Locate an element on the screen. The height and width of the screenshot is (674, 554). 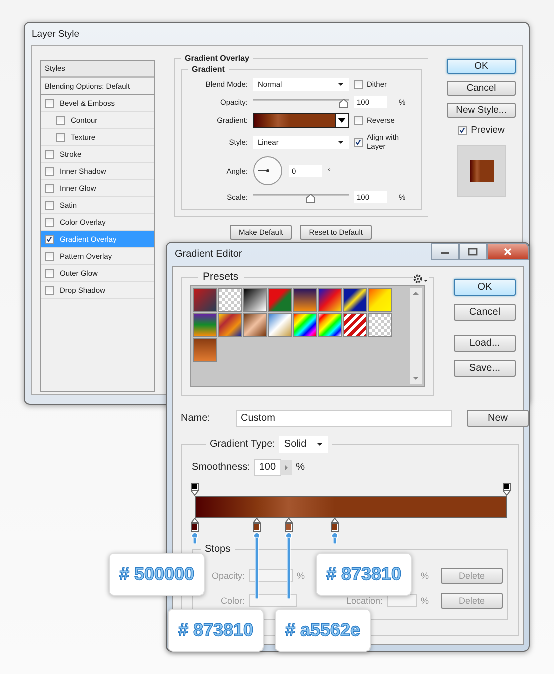
maximize-icon is located at coordinates (473, 252).